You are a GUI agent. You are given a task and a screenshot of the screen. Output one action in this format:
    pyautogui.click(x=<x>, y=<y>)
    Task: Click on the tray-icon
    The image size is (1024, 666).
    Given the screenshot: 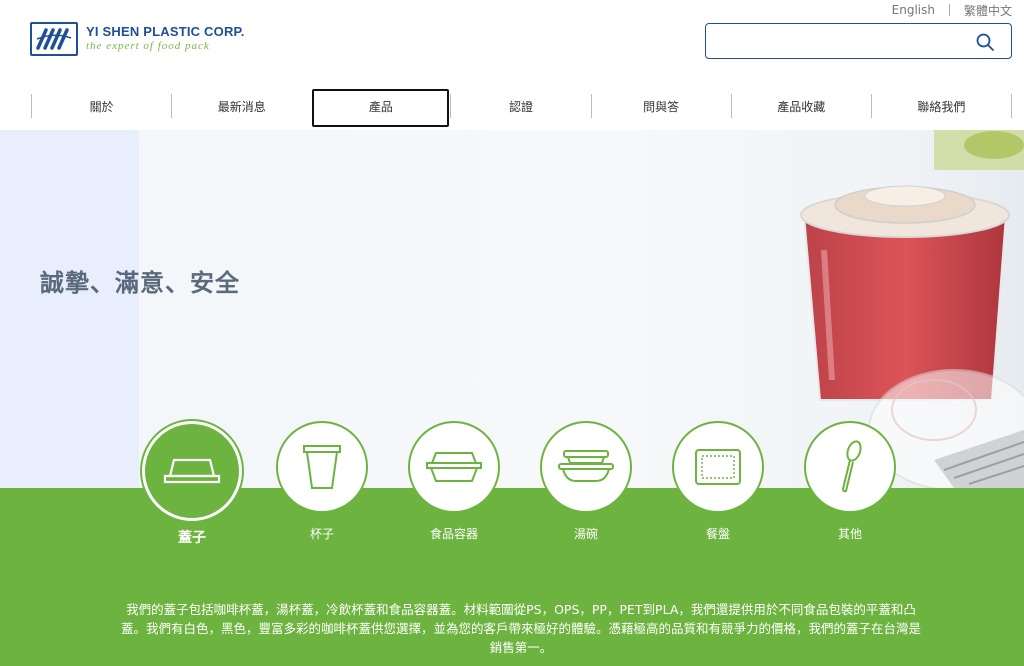 What is the action you would take?
    pyautogui.click(x=718, y=467)
    